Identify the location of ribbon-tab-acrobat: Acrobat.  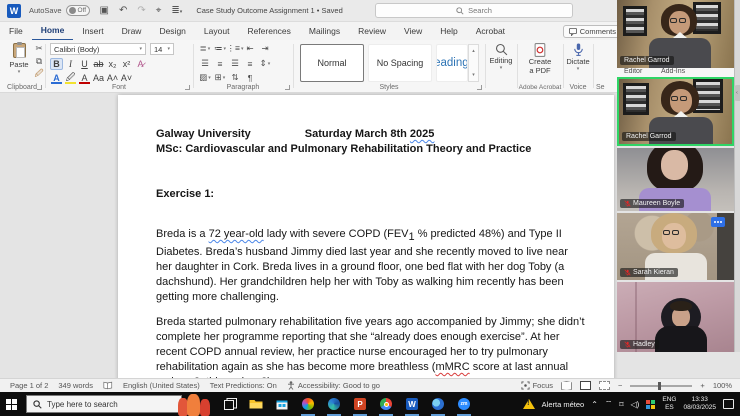
(490, 31).